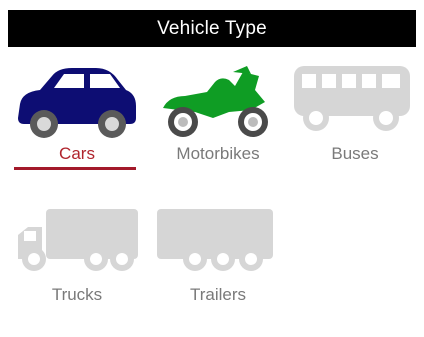 The height and width of the screenshot is (337, 424). Describe the element at coordinates (75, 168) in the screenshot. I see `selected-underline` at that location.